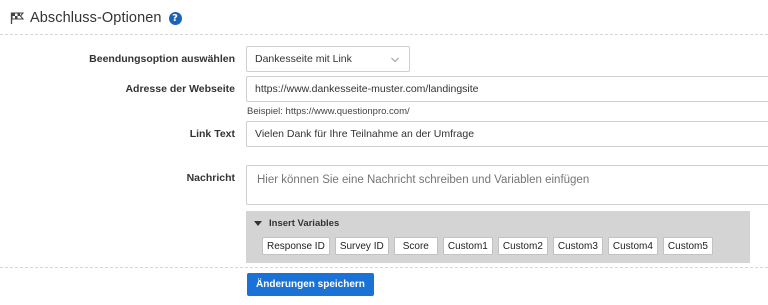  Describe the element at coordinates (415, 246) in the screenshot. I see `variable-button-score: Score` at that location.